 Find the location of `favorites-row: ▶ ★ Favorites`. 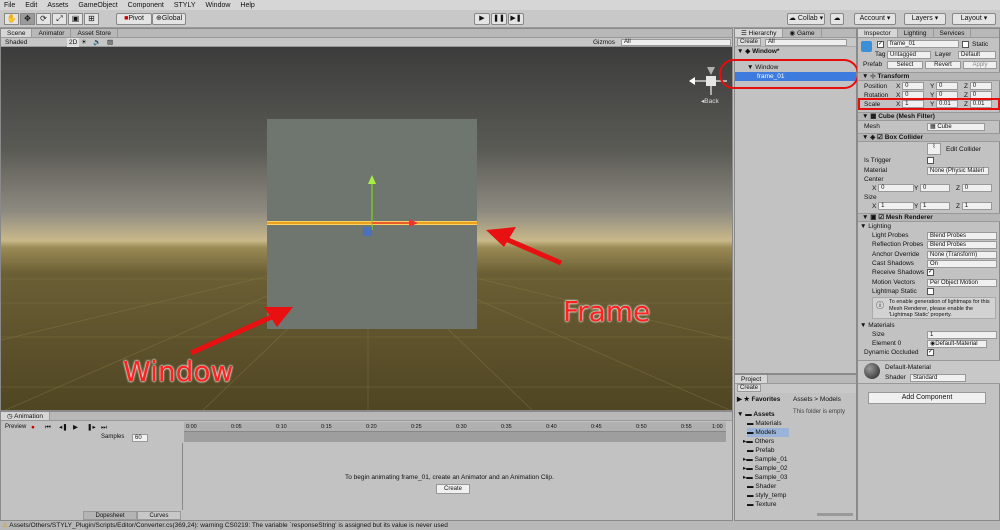

favorites-row: ▶ ★ Favorites is located at coordinates (758, 399).